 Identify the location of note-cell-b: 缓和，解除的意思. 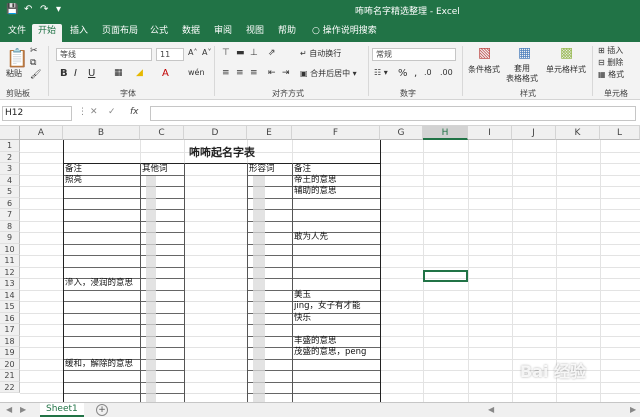
(99, 364).